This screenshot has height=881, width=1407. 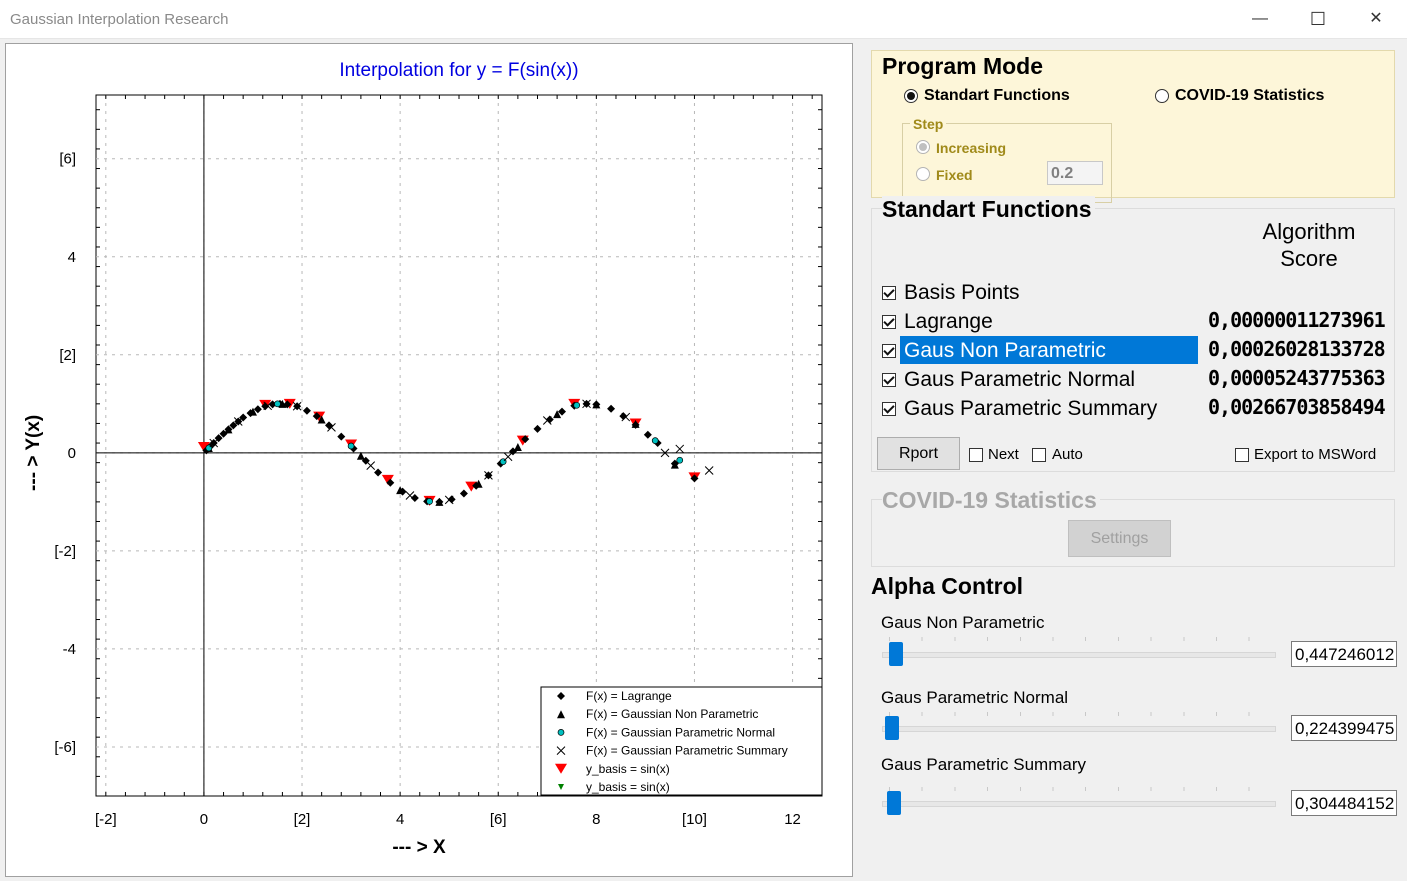 I want to click on x-tick-label: [10], so click(x=694, y=819).